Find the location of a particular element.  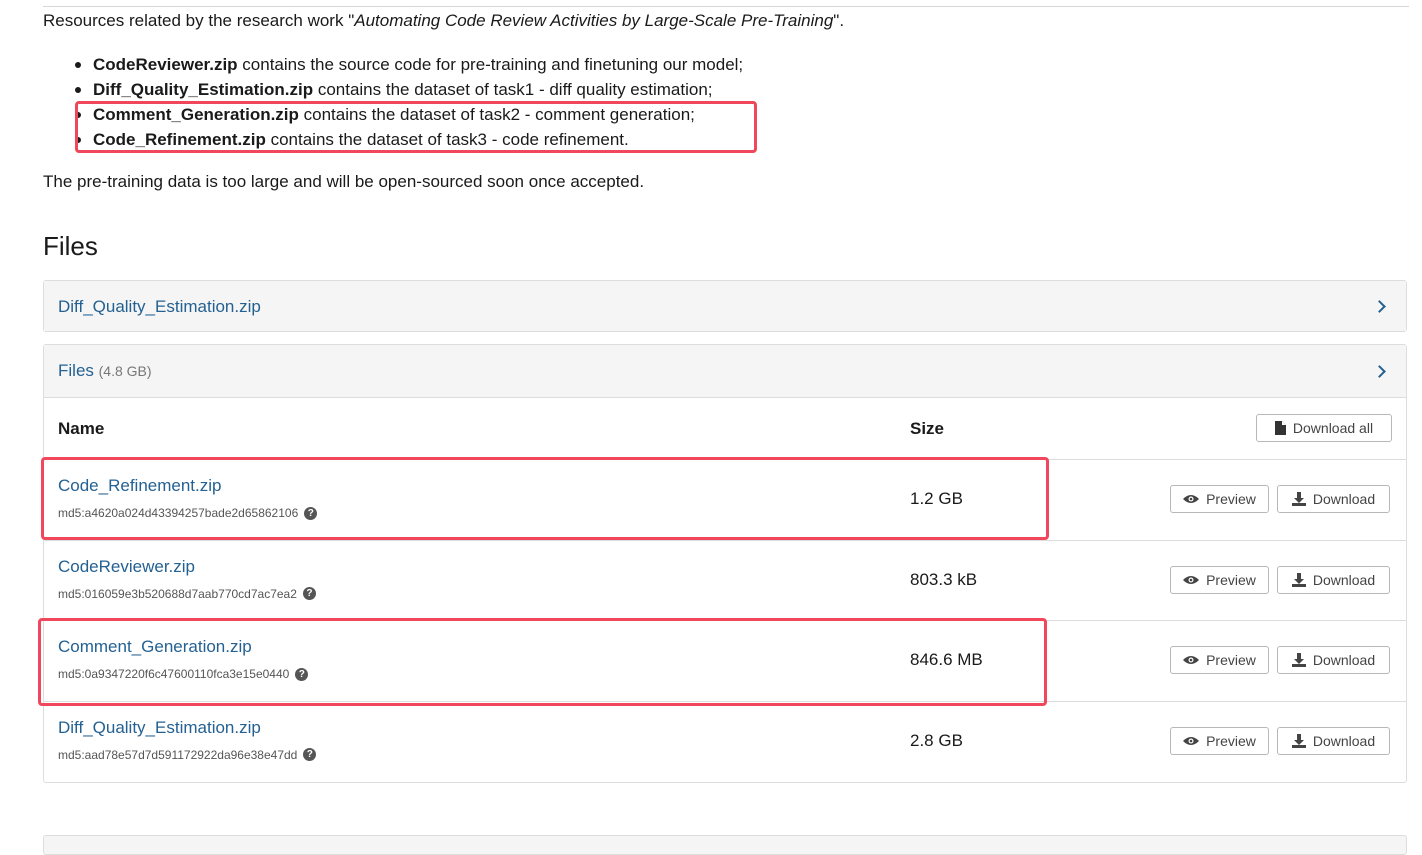

md5-value: md5:aad78e57d7d591172922da96e38e47dd is located at coordinates (178, 754).